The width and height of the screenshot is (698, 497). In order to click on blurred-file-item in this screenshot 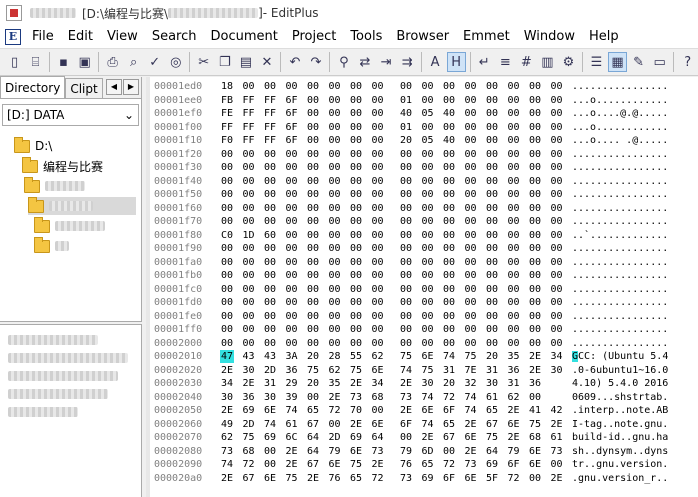, I will do `click(63, 376)`.